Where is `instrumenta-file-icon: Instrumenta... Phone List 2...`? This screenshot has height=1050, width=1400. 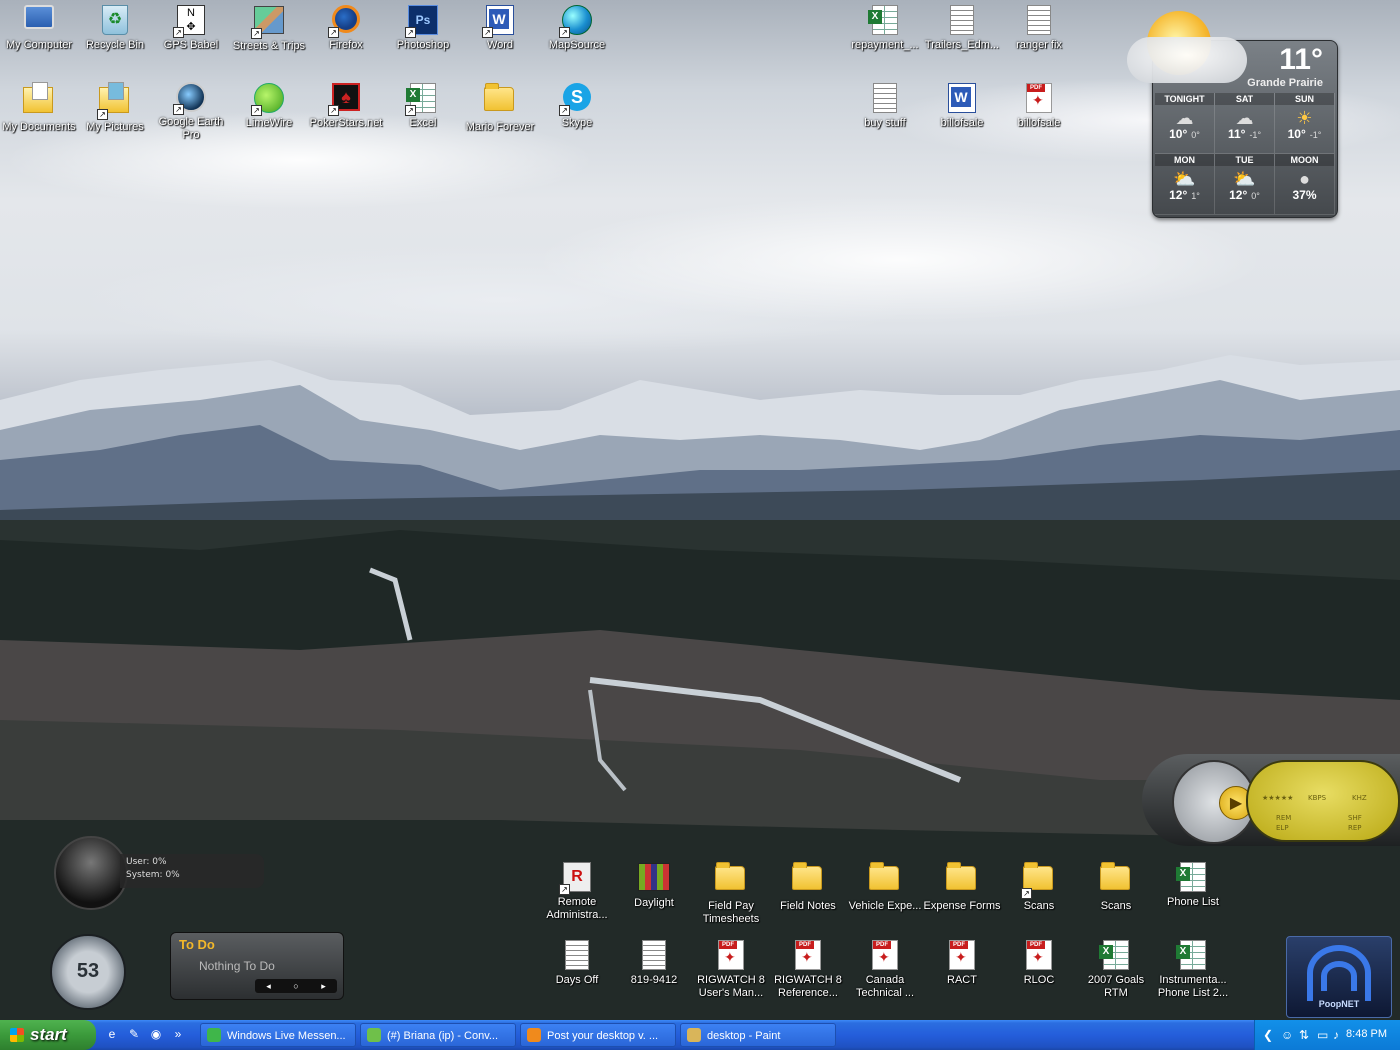
instrumenta-file-icon: Instrumenta... Phone List 2... is located at coordinates (1193, 969).